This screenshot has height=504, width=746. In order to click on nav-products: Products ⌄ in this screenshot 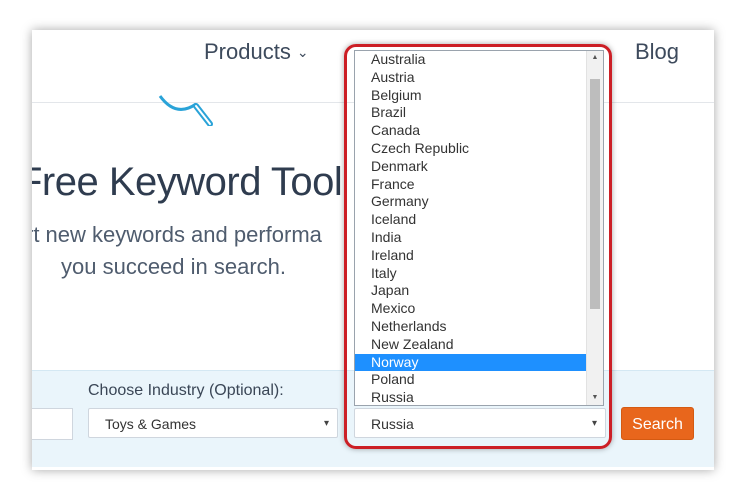, I will do `click(256, 52)`.